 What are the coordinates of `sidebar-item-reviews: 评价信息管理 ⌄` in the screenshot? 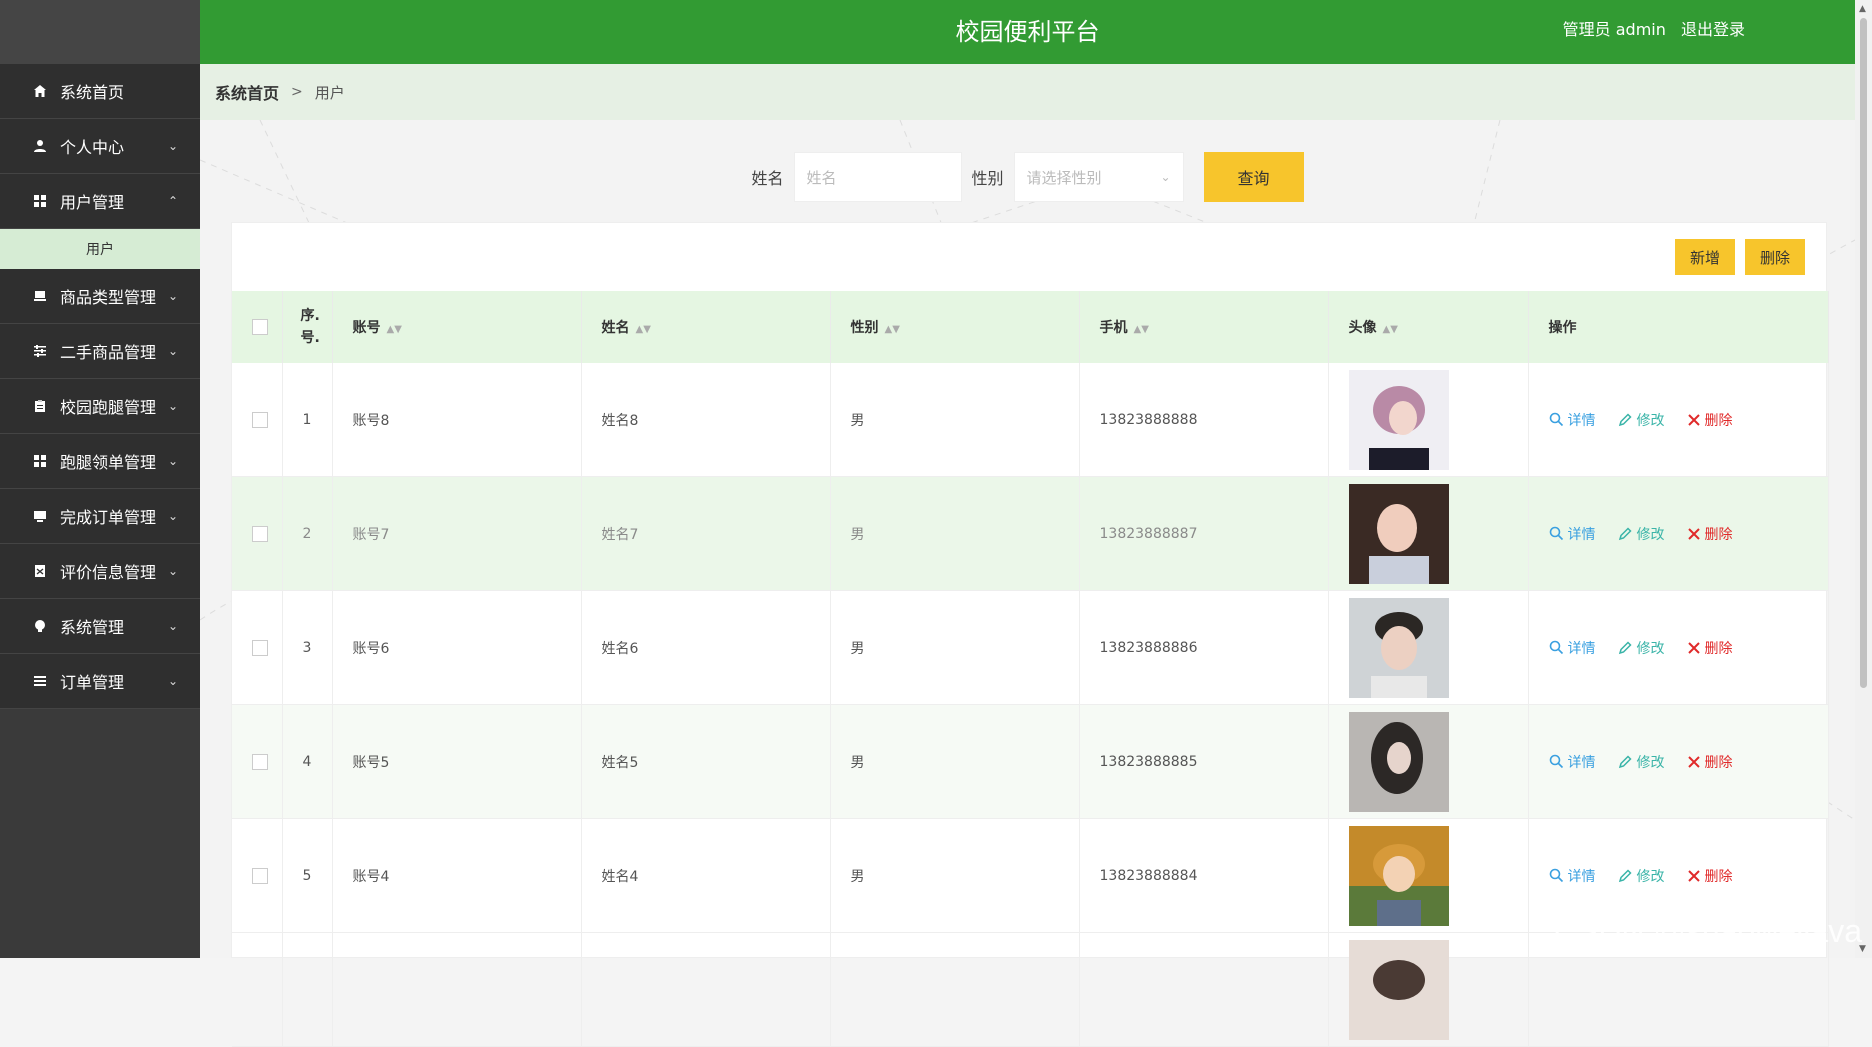 It's located at (100, 571).